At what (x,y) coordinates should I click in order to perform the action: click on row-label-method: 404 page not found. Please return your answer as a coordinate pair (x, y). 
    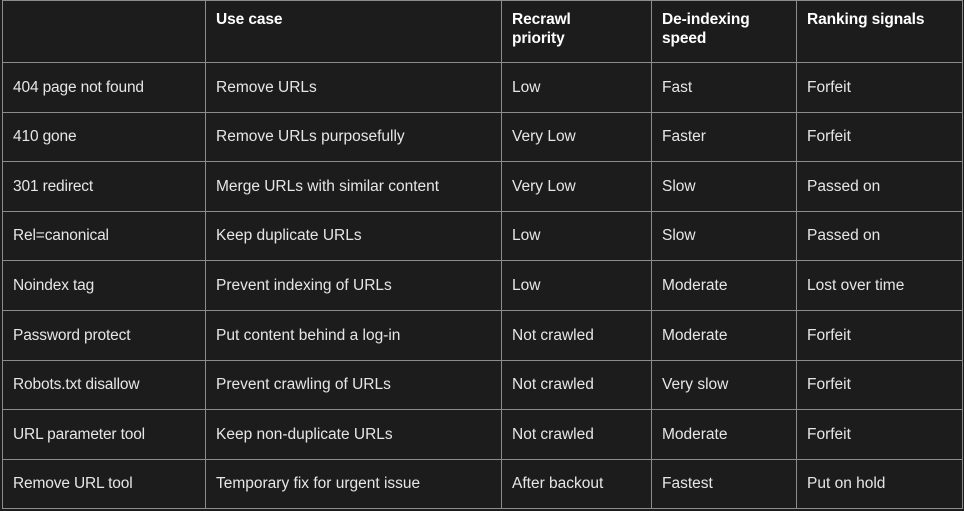
    Looking at the image, I should click on (104, 87).